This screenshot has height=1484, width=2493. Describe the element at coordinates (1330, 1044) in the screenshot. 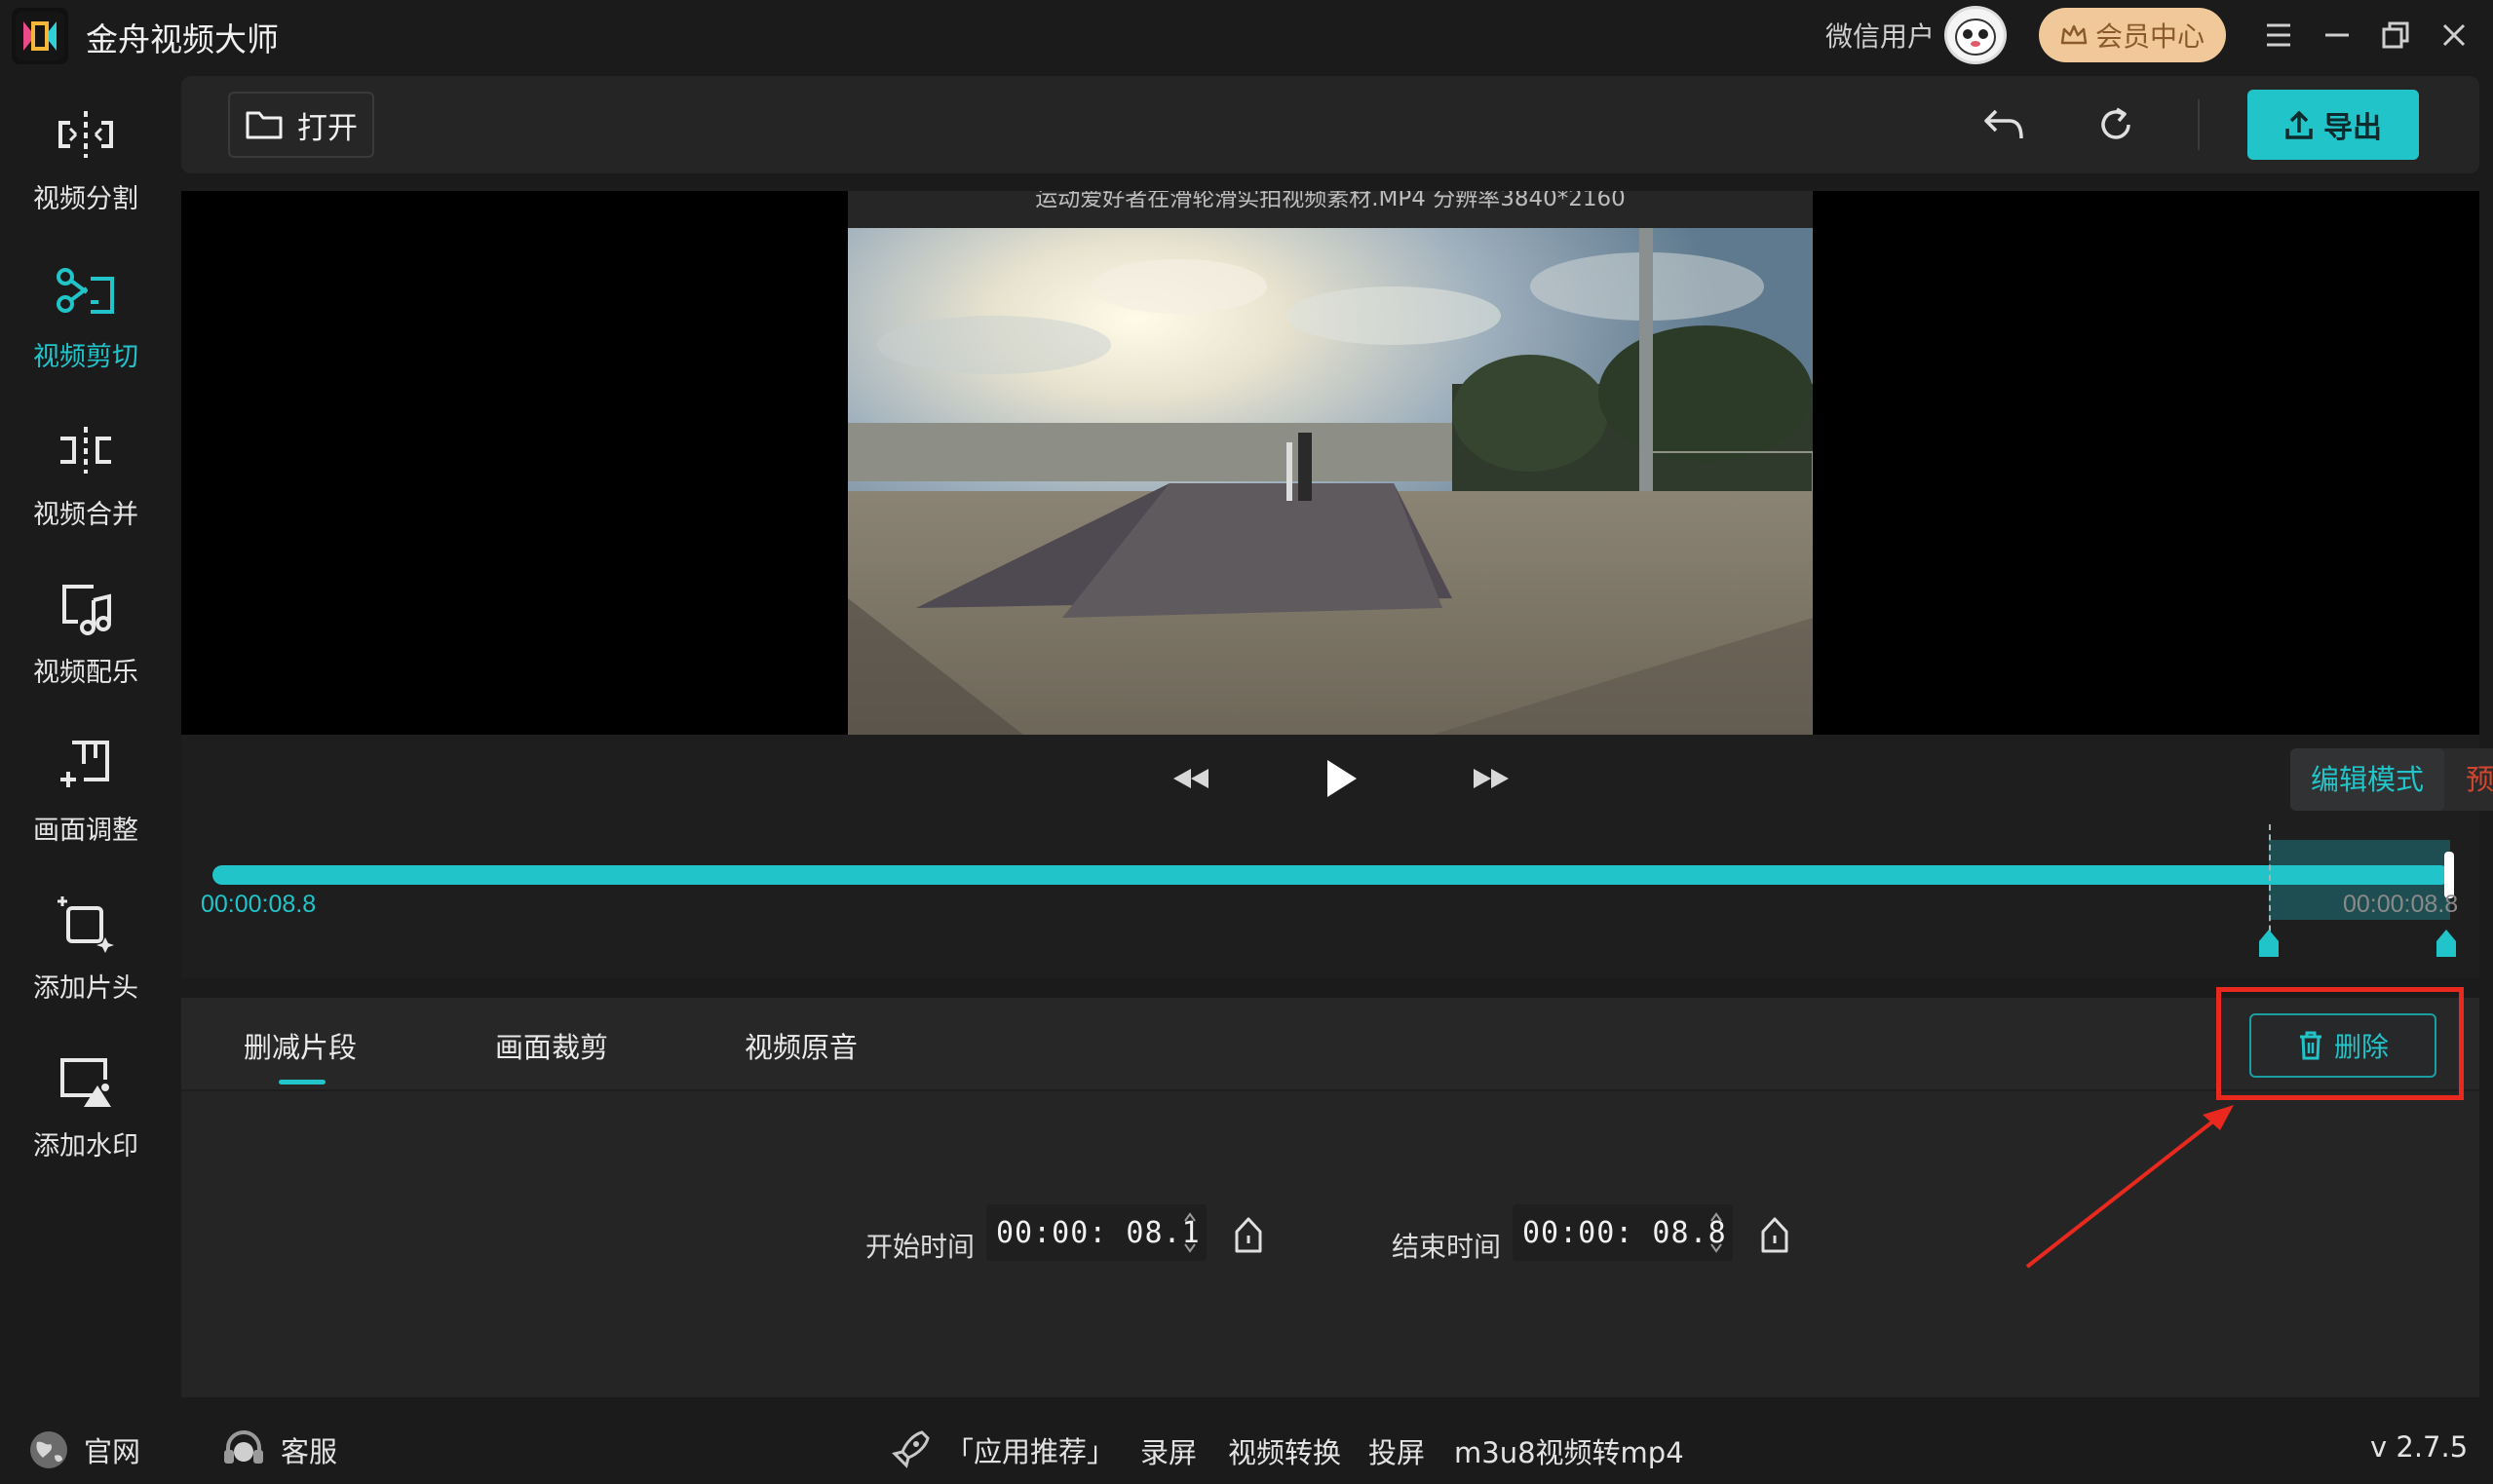

I see `panel-tabs: 删减片段 画面裁剪 视频原音 删除` at that location.